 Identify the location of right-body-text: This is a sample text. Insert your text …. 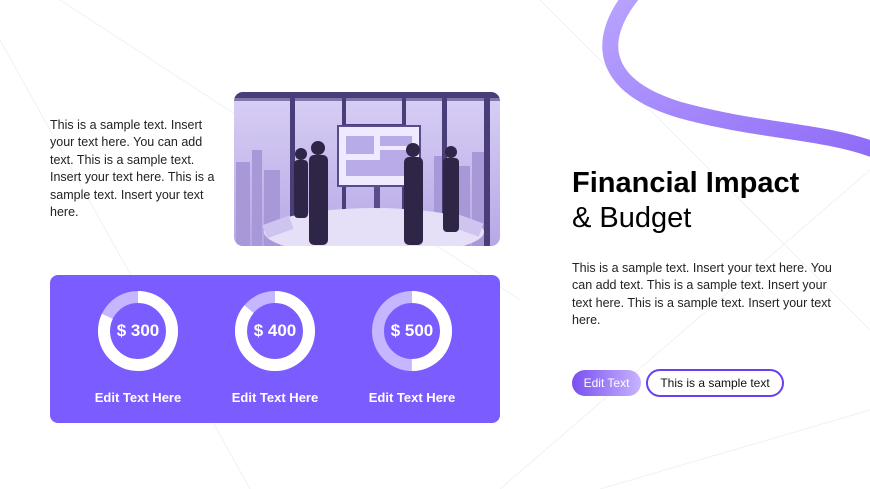
(702, 294).